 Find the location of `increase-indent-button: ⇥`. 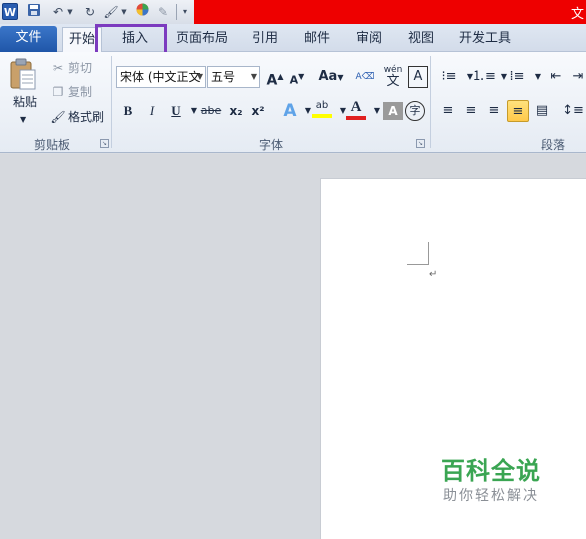

increase-indent-button: ⇥ is located at coordinates (577, 77).